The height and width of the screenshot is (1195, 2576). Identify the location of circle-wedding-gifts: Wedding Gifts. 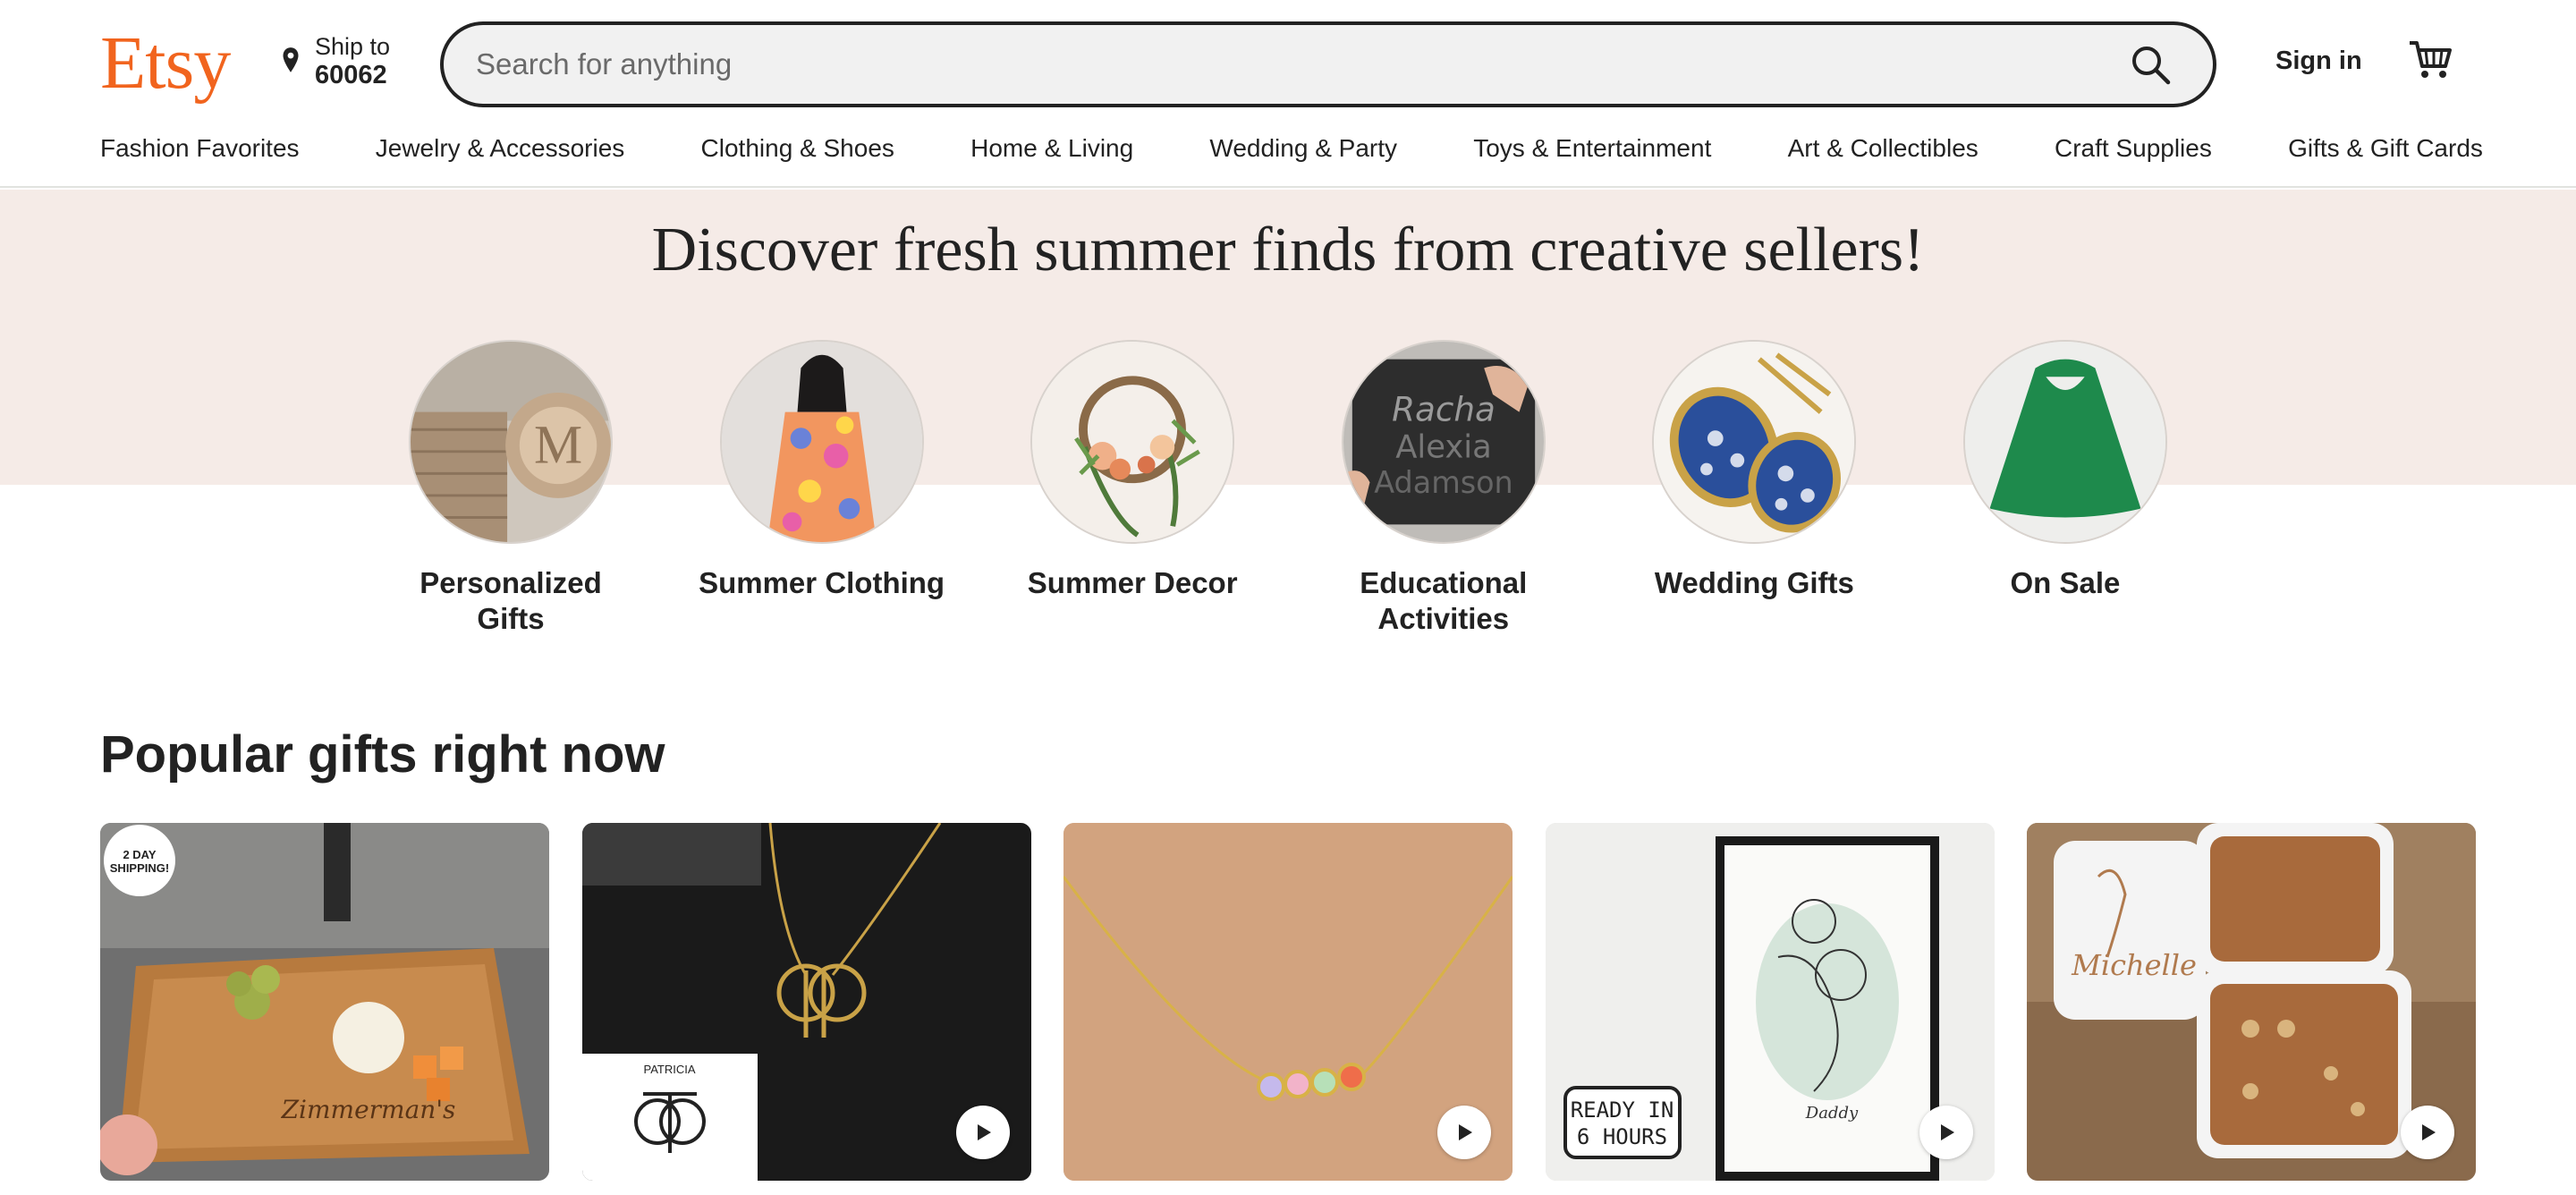
(1754, 488).